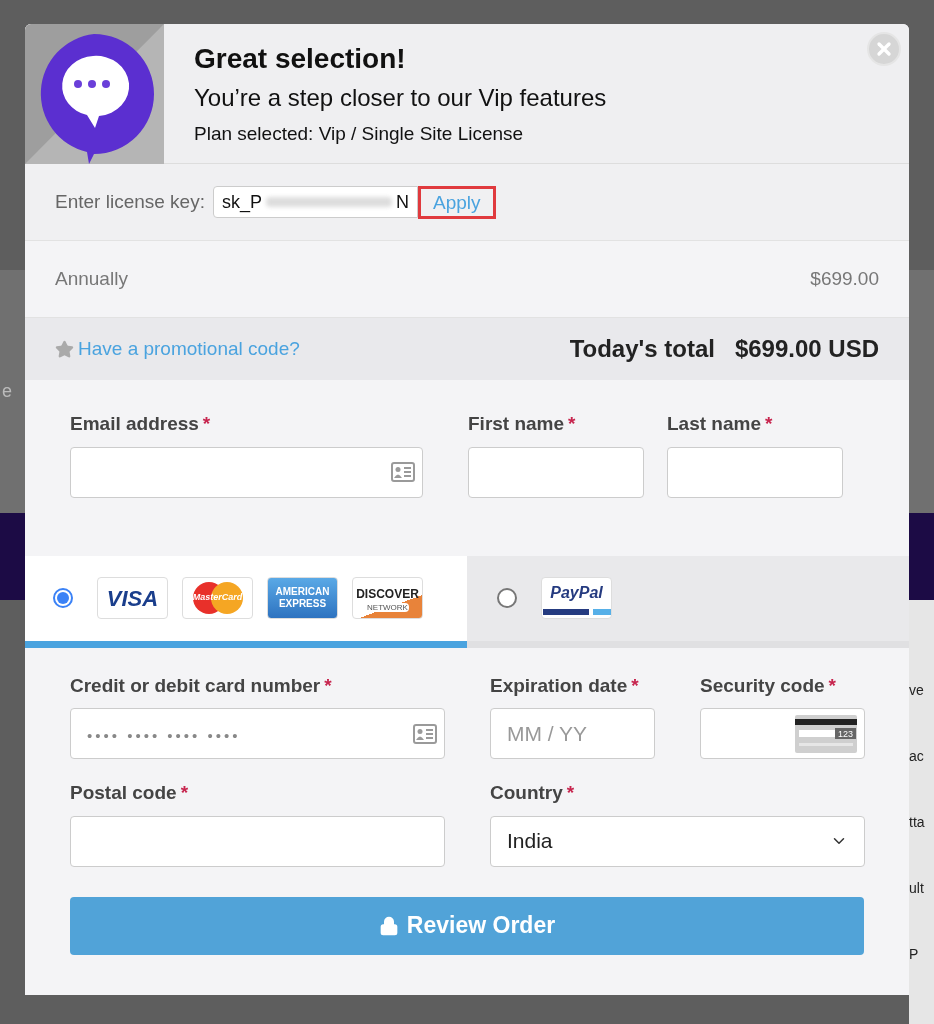  Describe the element at coordinates (826, 733) in the screenshot. I see `security-card-icon: 123` at that location.